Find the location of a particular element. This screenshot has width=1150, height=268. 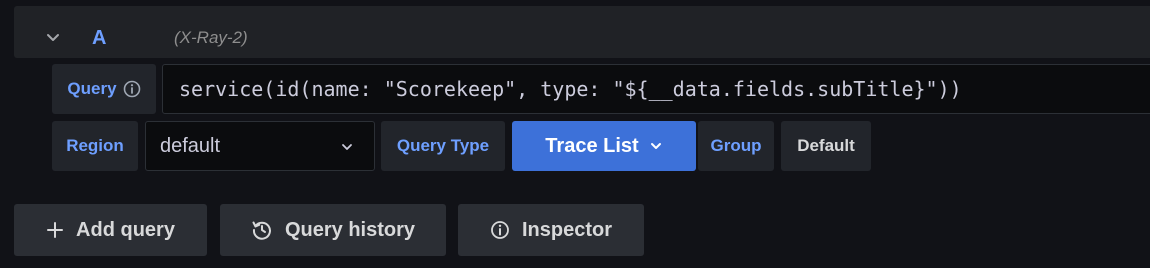

region-select: default is located at coordinates (260, 146).